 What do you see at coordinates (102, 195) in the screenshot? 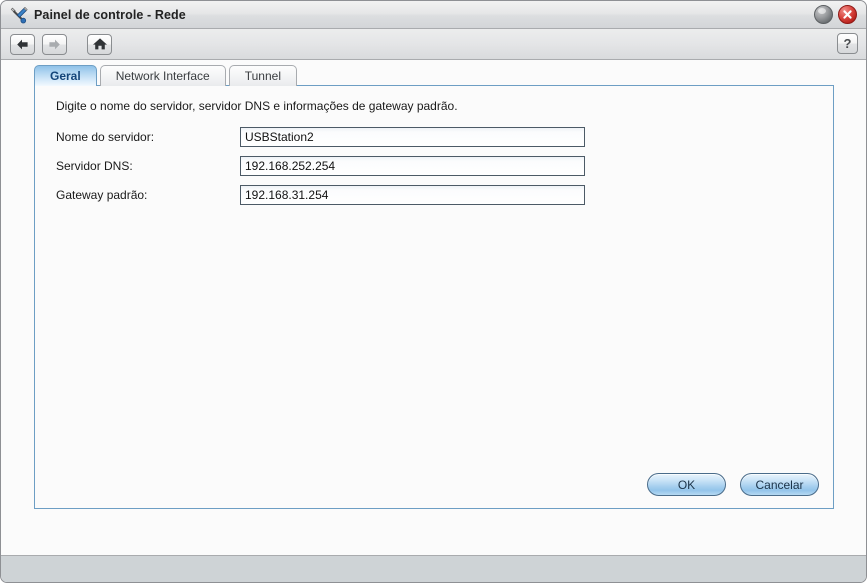
I see `default-gateway-label: Gateway padrão:` at bounding box center [102, 195].